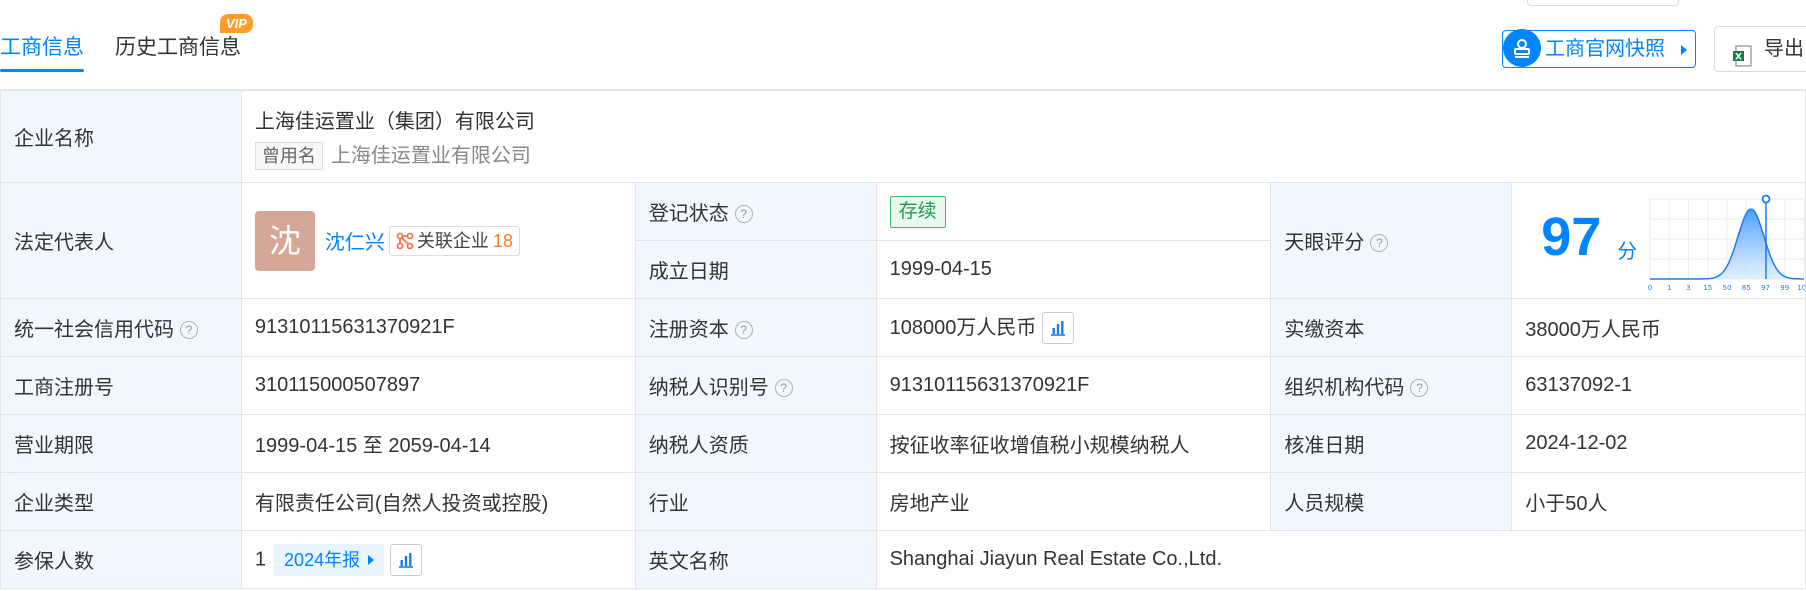 The height and width of the screenshot is (591, 1806). I want to click on biz-term-label: 营业期限, so click(121, 443).